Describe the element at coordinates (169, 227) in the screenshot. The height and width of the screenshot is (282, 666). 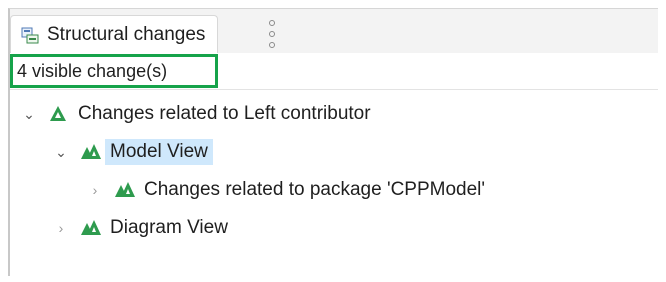
I see `tree-node-label: Diagram View` at that location.